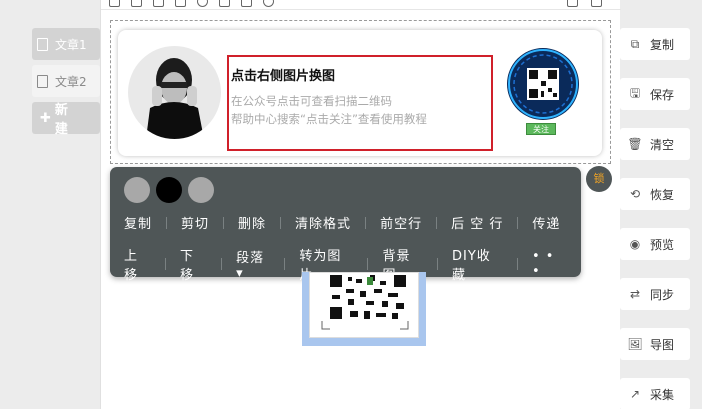  What do you see at coordinates (45, 118) in the screenshot?
I see `plus-icon: ✚` at bounding box center [45, 118].